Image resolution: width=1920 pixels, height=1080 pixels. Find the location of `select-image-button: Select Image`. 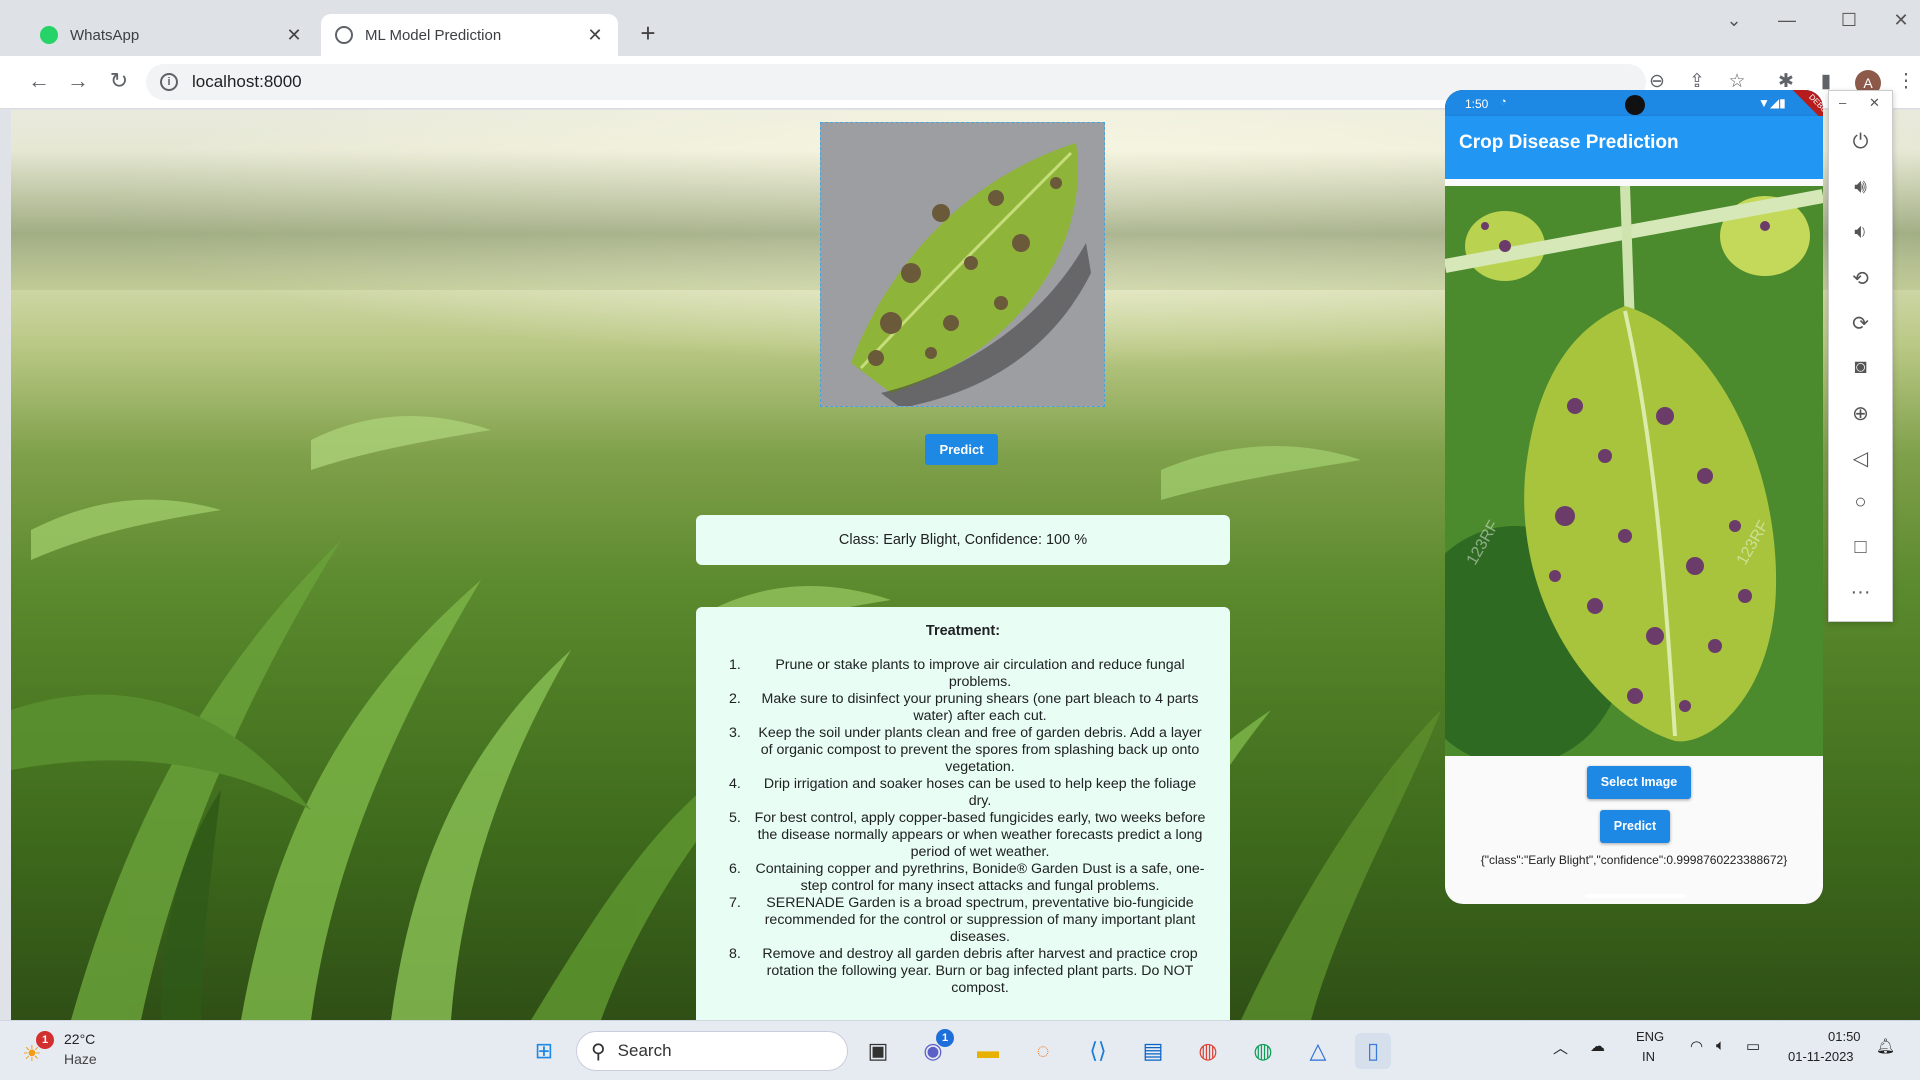

select-image-button: Select Image is located at coordinates (1639, 782).